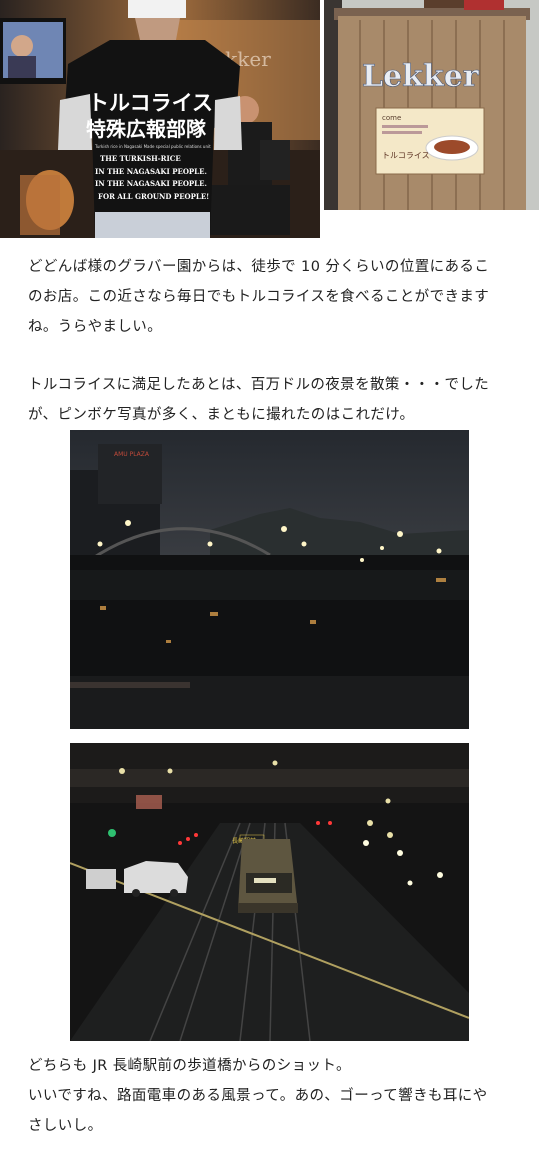 This screenshot has width=539, height=1160. I want to click on text-line: さしいし。, so click(65, 1126).